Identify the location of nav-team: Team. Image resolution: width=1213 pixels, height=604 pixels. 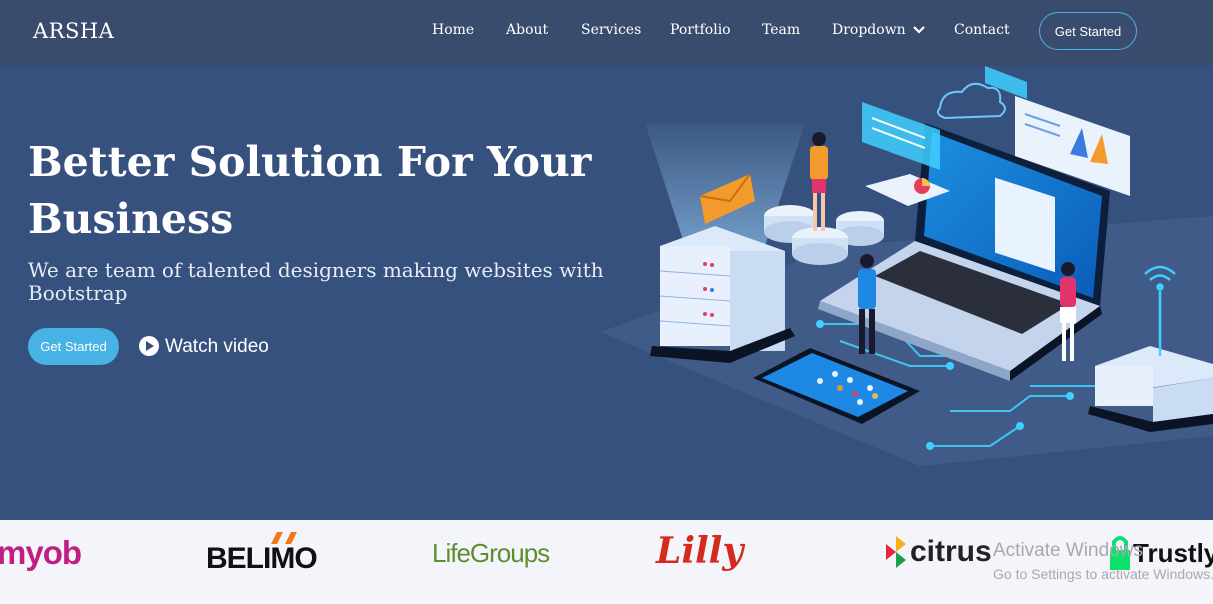
(781, 30).